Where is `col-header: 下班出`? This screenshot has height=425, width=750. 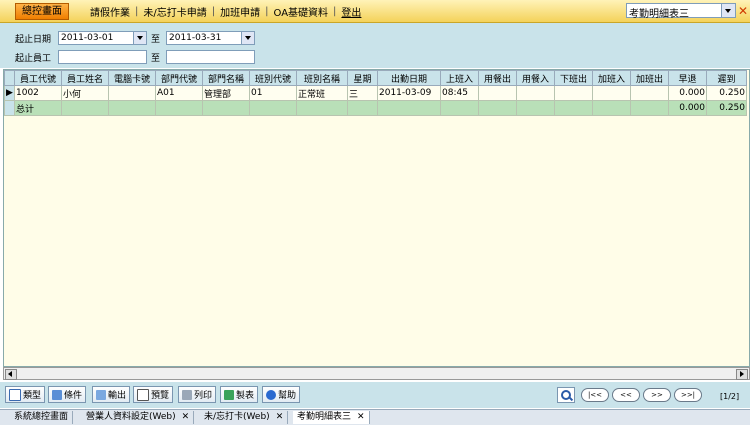 col-header: 下班出 is located at coordinates (573, 78).